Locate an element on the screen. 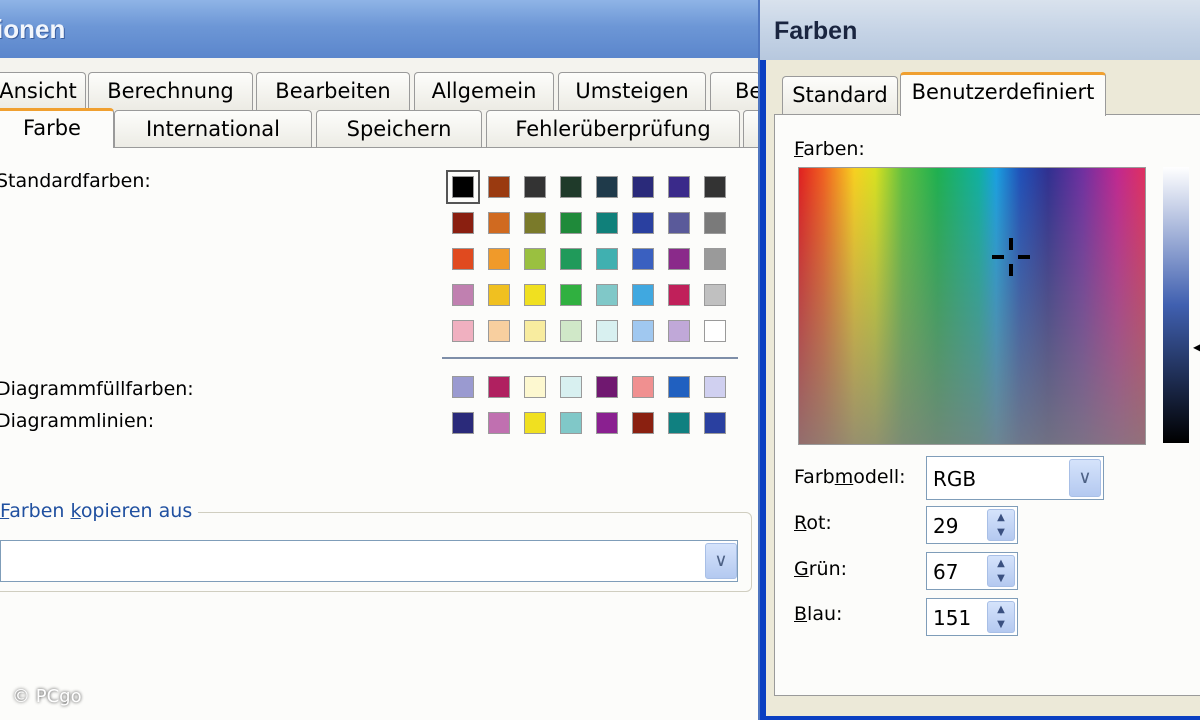 The height and width of the screenshot is (720, 1200). chart-lines-label: Diagrammlinien: is located at coordinates (77, 421).